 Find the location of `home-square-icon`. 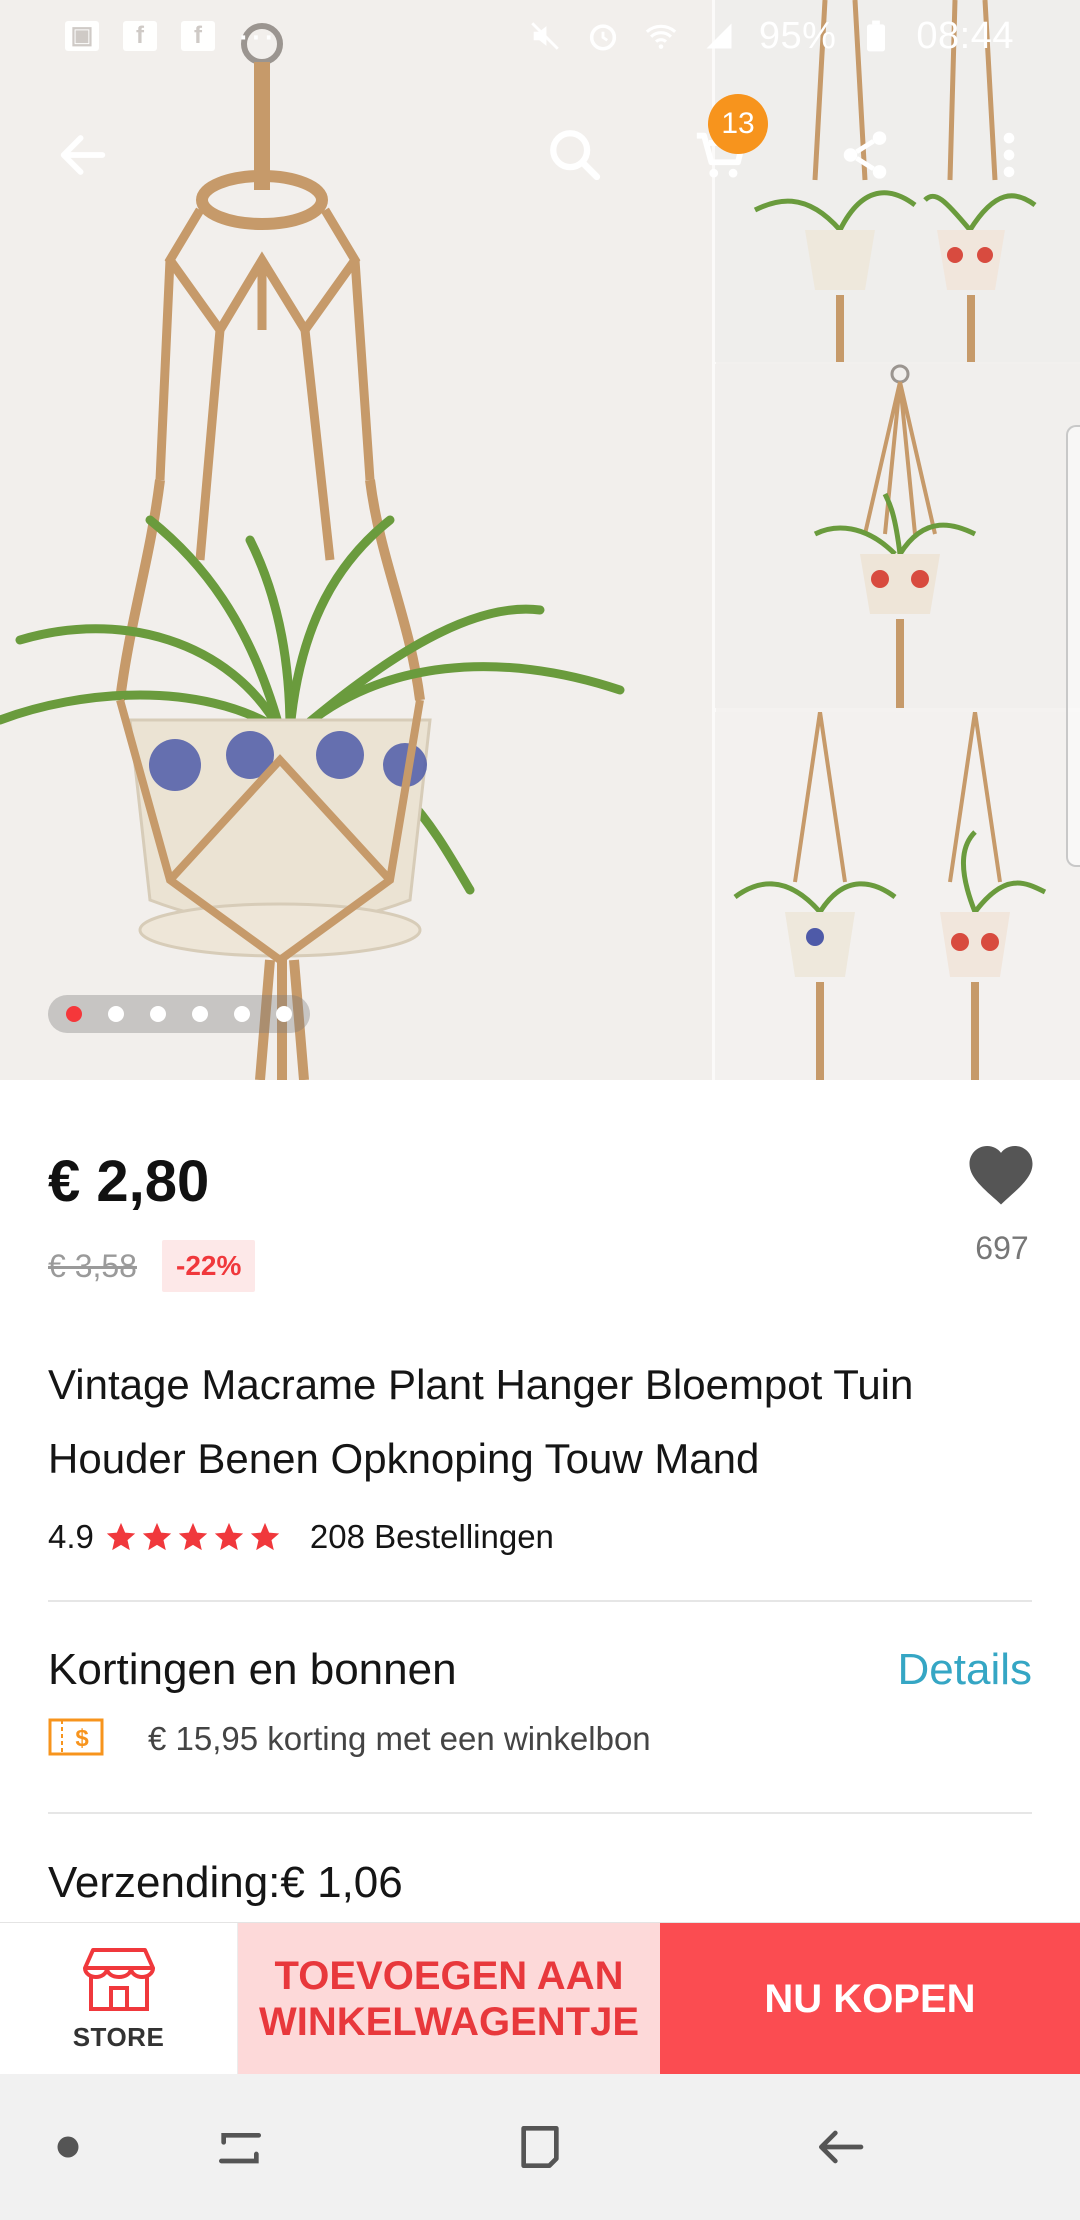

home-square-icon is located at coordinates (540, 2147).